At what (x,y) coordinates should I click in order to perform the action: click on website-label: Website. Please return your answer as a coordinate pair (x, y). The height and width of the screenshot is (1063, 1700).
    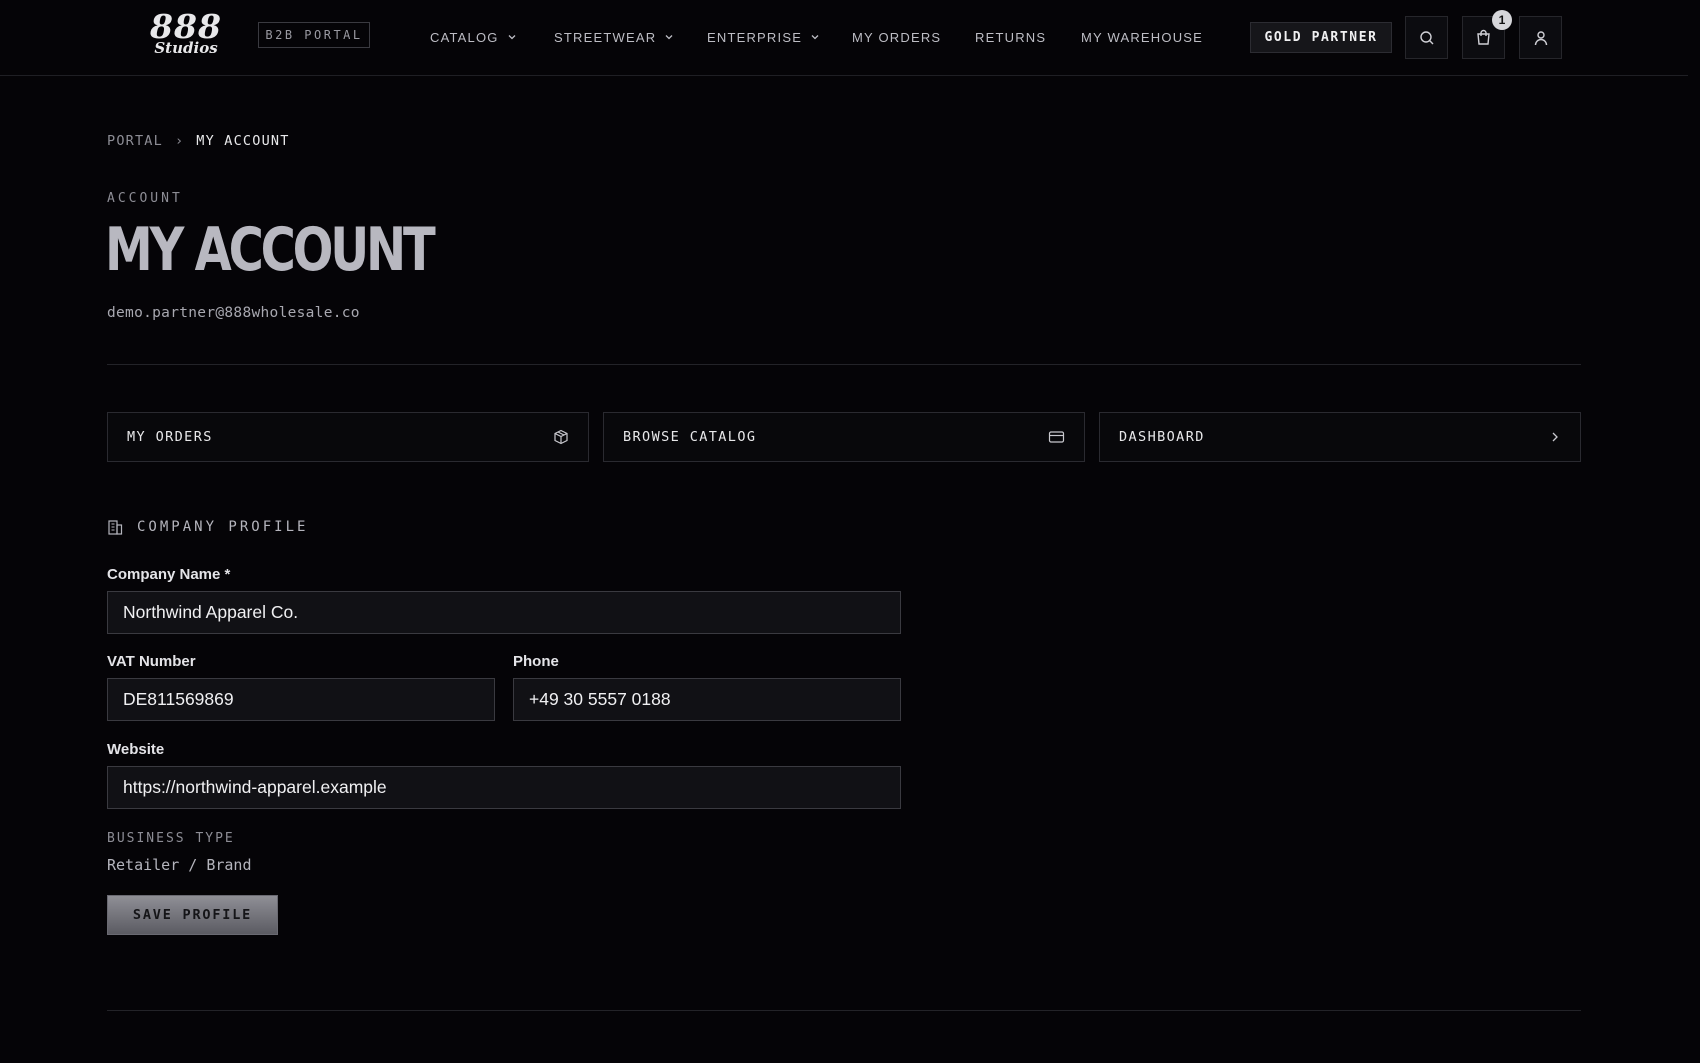
    Looking at the image, I should click on (136, 749).